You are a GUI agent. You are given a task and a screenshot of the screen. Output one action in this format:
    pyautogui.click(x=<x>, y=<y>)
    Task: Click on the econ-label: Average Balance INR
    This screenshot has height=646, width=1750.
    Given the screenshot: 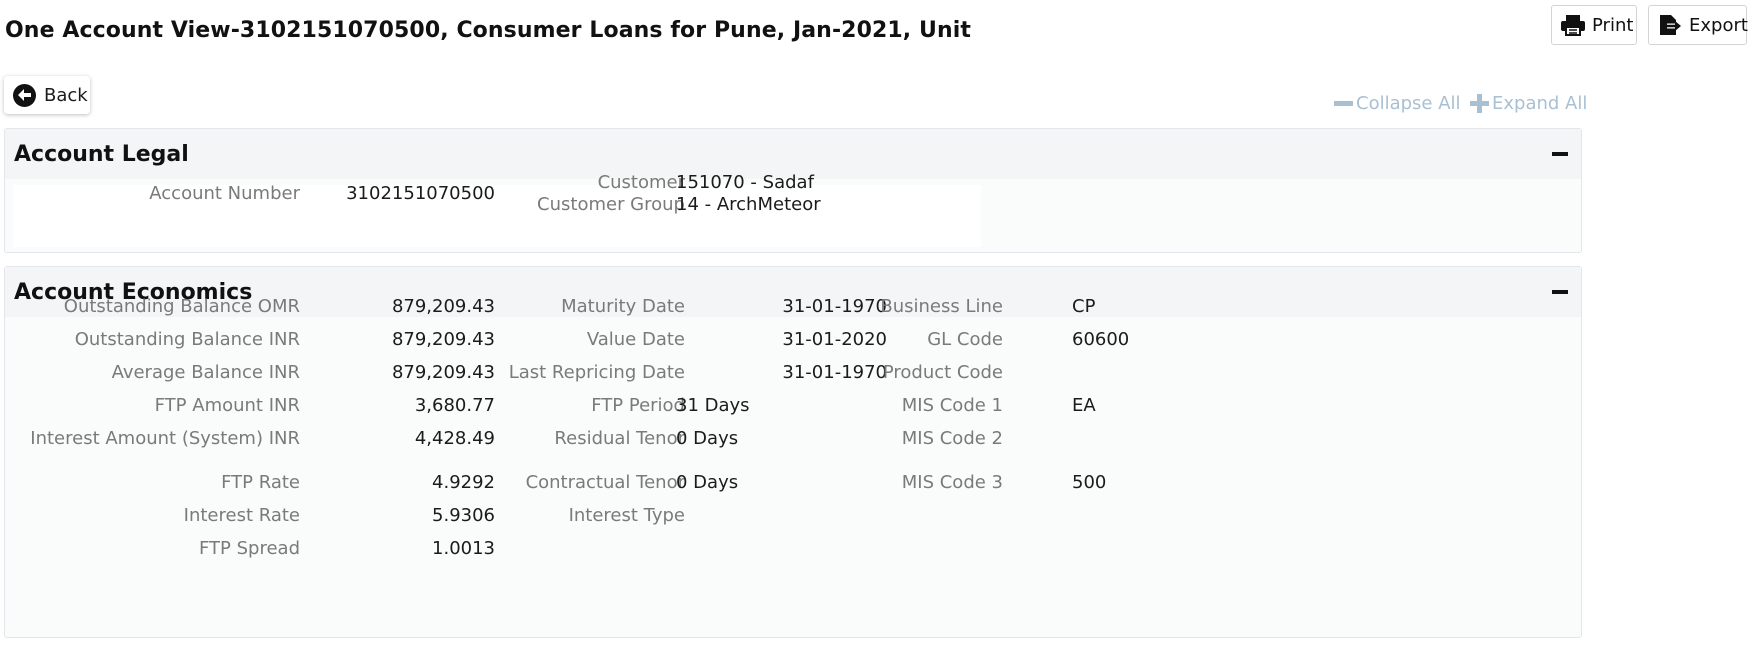 What is the action you would take?
    pyautogui.click(x=205, y=372)
    